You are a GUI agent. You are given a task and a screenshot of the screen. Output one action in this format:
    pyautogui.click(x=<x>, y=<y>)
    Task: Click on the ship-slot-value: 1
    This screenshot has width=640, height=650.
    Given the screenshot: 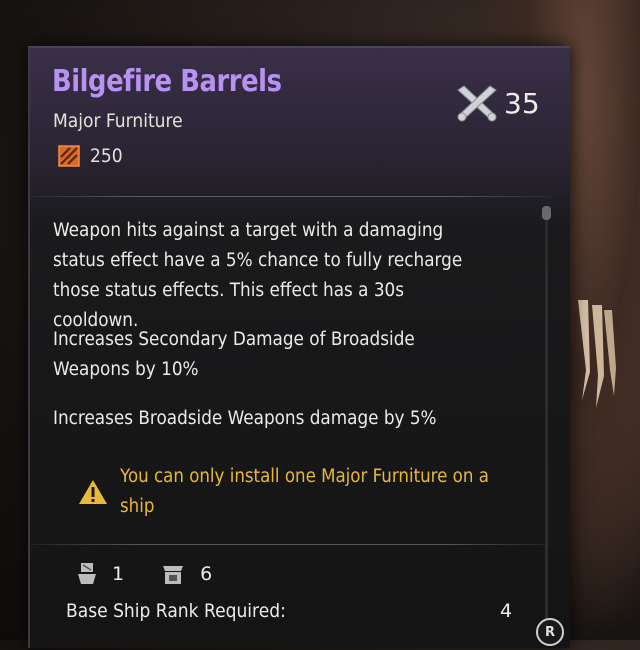 What is the action you would take?
    pyautogui.click(x=118, y=574)
    